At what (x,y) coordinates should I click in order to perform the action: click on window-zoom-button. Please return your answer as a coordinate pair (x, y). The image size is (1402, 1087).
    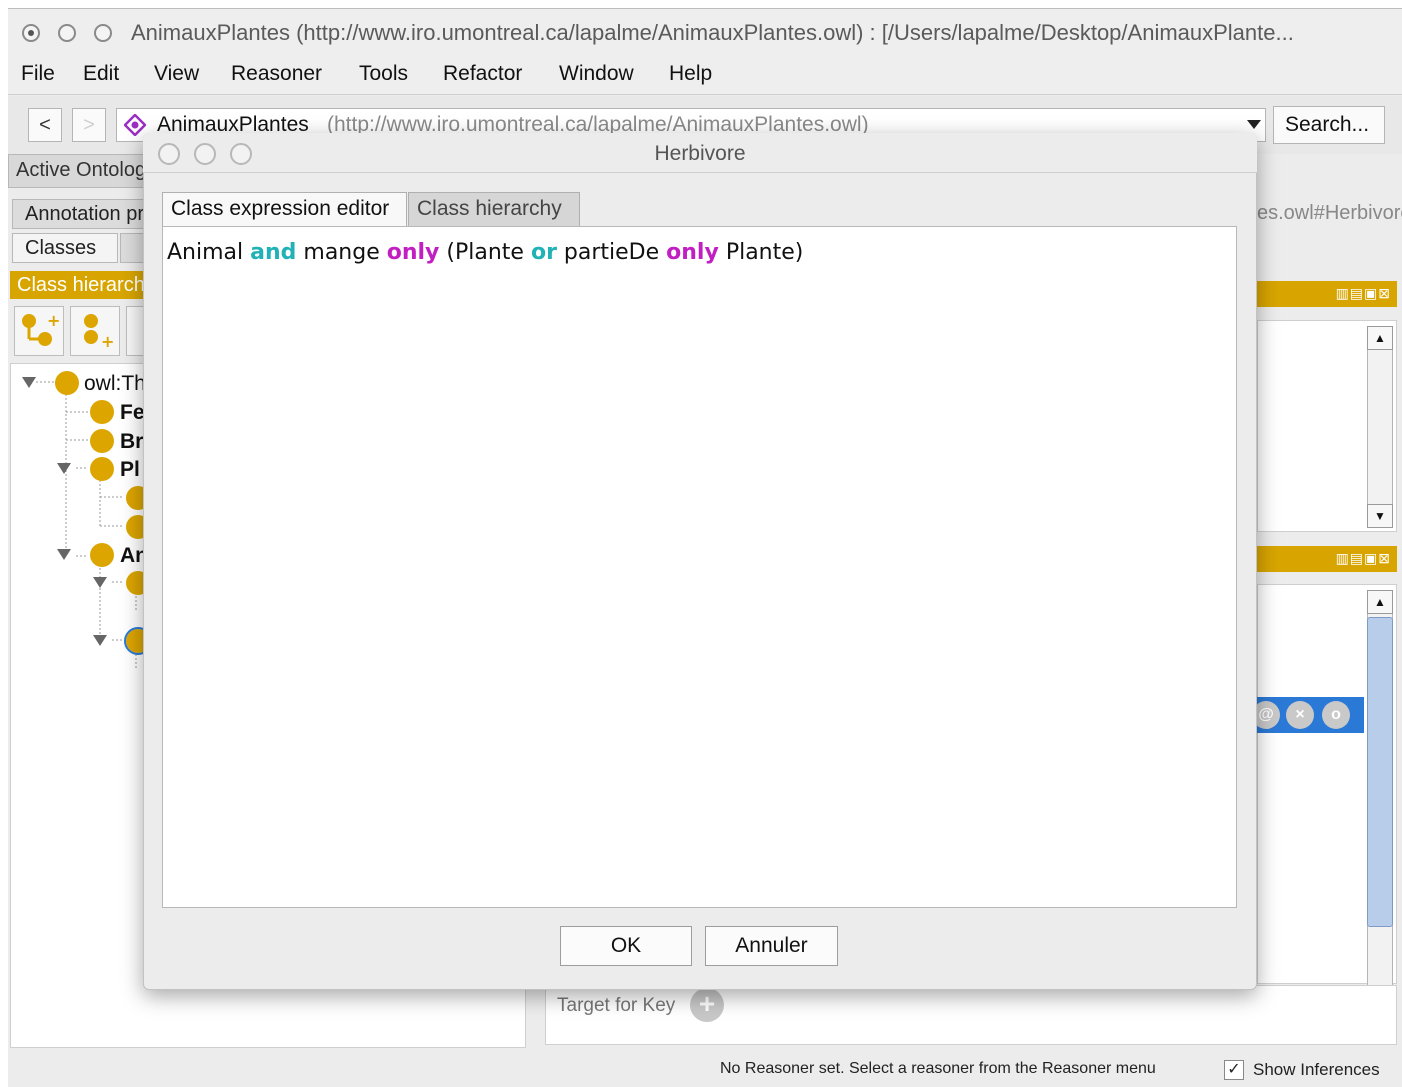
    Looking at the image, I should click on (103, 33).